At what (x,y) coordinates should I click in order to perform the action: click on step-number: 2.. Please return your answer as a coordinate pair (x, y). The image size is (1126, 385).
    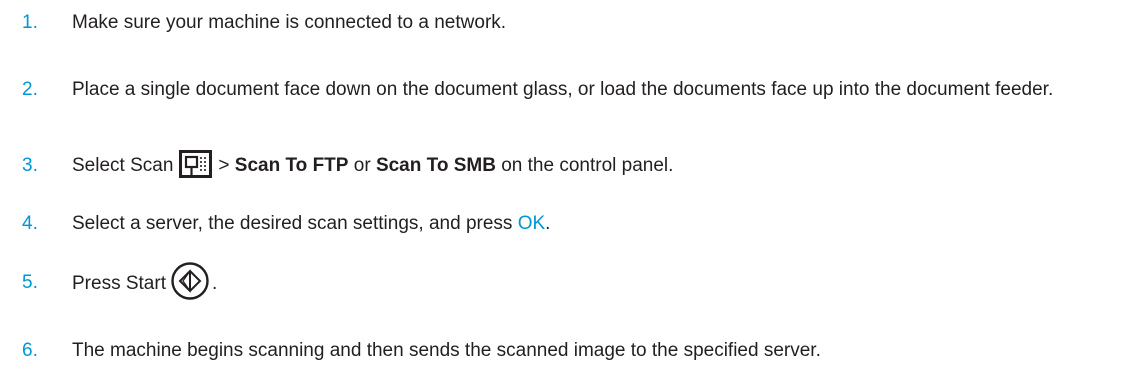
    Looking at the image, I should click on (30, 89).